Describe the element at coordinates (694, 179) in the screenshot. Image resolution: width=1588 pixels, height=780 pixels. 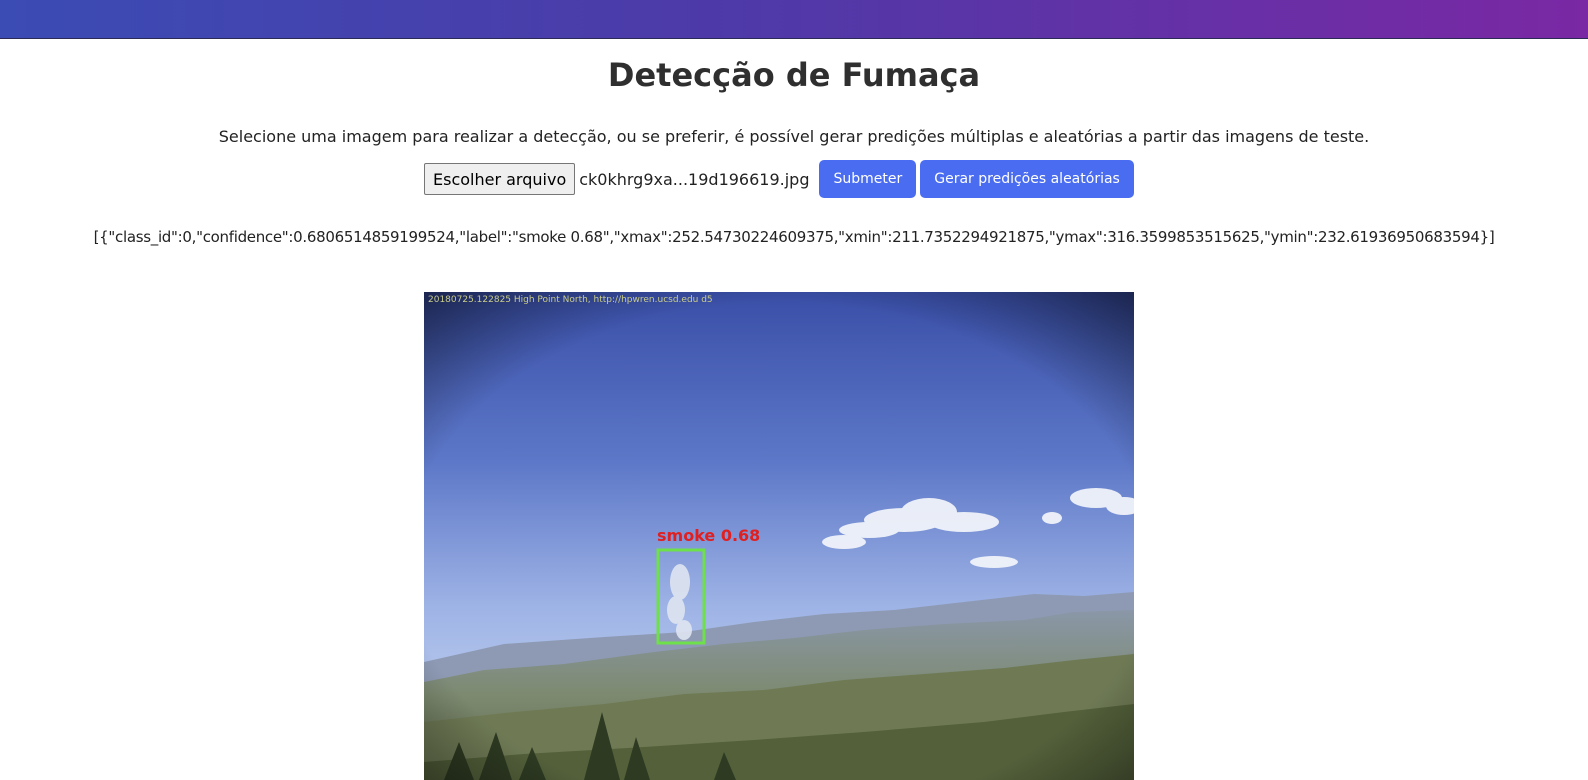
I see `selected-file-name: ck0khrg9xa...19d196619.jpg` at that location.